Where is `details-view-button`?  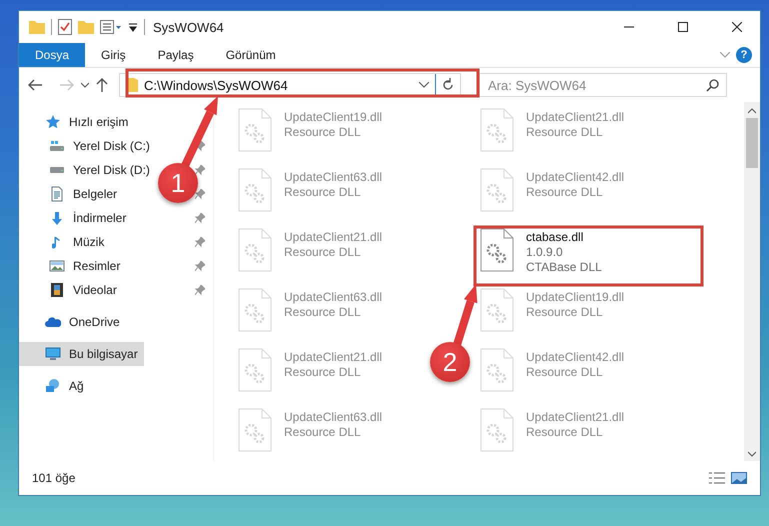 details-view-button is located at coordinates (717, 478).